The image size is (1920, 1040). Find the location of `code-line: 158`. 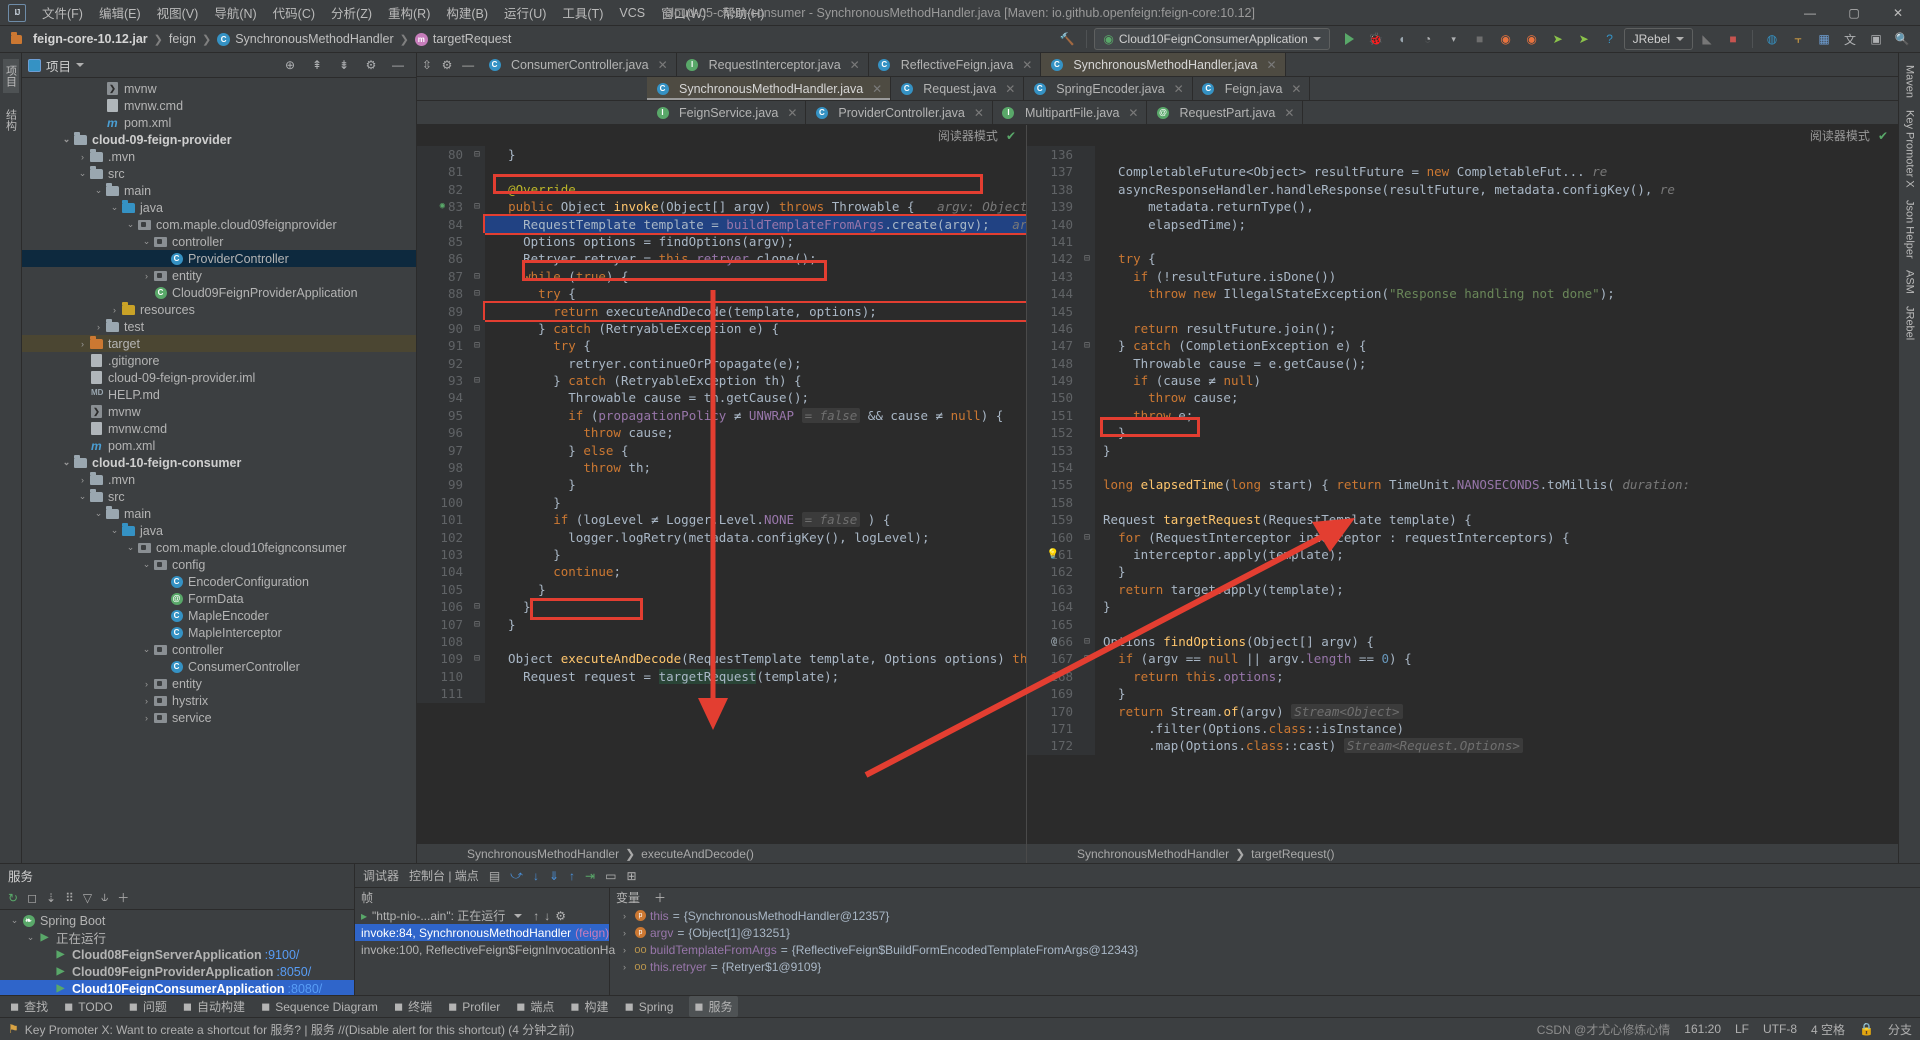

code-line: 158 is located at coordinates (1462, 502).